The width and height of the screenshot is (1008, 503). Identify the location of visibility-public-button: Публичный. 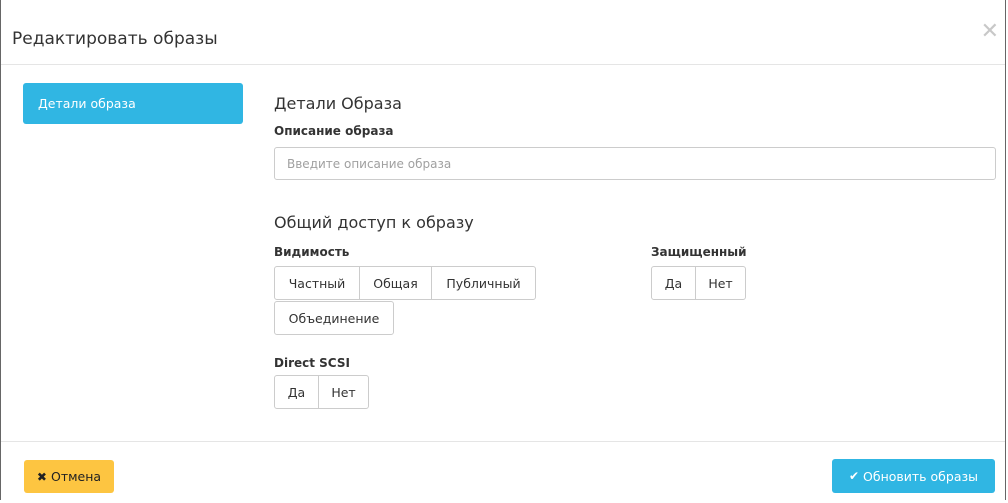
(483, 283).